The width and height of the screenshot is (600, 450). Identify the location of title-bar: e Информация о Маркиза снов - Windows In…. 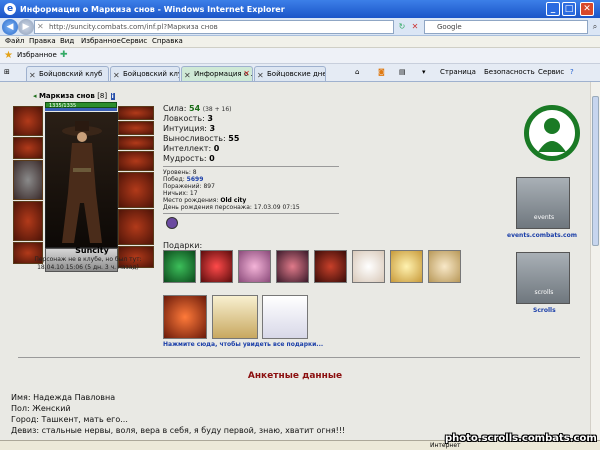
(300, 9).